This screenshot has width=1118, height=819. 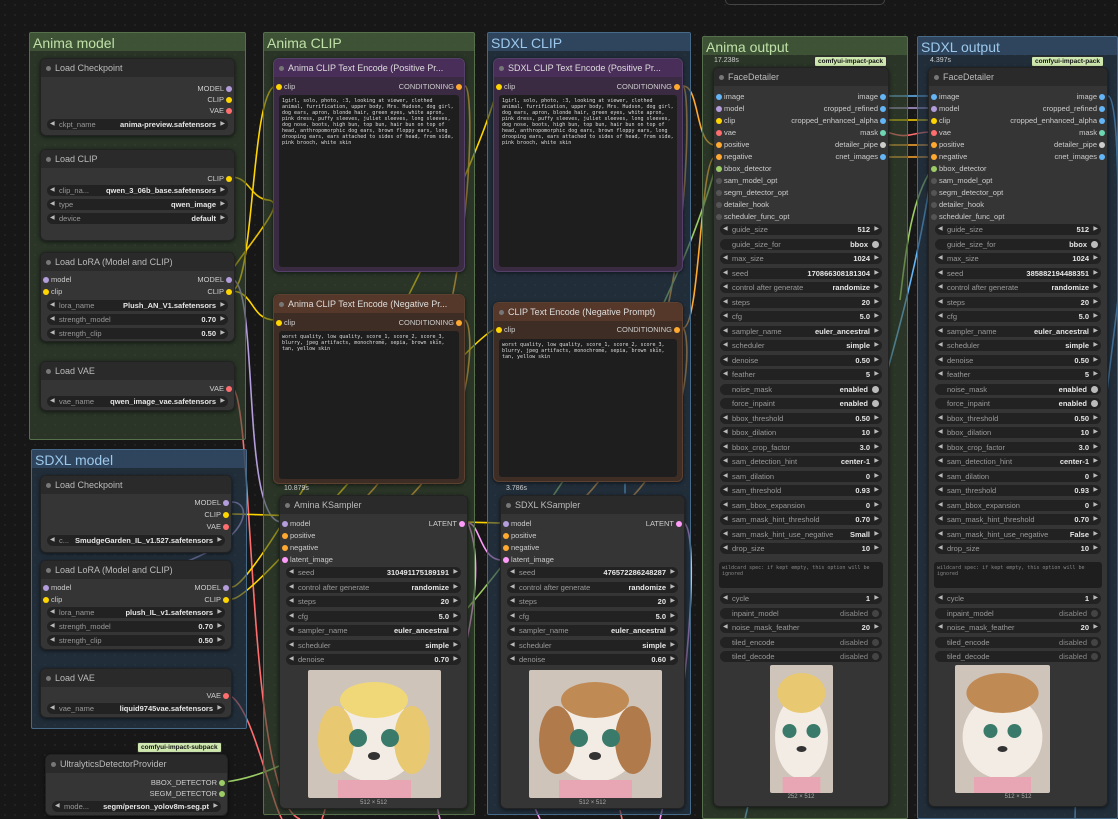 What do you see at coordinates (665, 523) in the screenshot?
I see `output-latent: LATENT` at bounding box center [665, 523].